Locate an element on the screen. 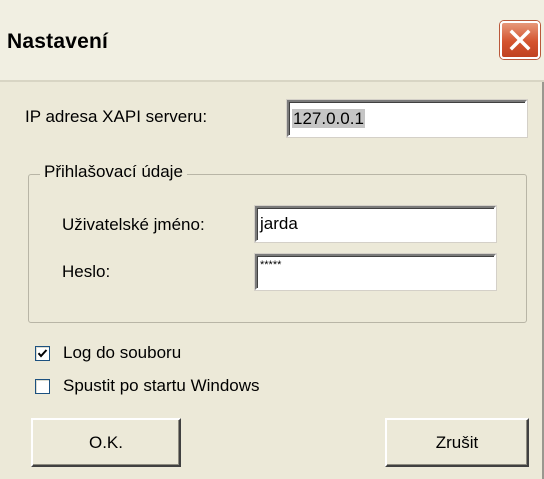 The image size is (544, 479). close-icon is located at coordinates (520, 40).